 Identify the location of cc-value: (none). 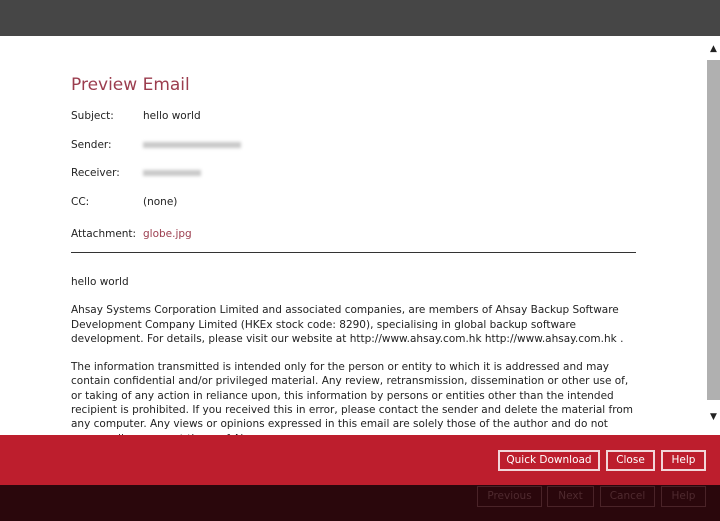
(160, 202).